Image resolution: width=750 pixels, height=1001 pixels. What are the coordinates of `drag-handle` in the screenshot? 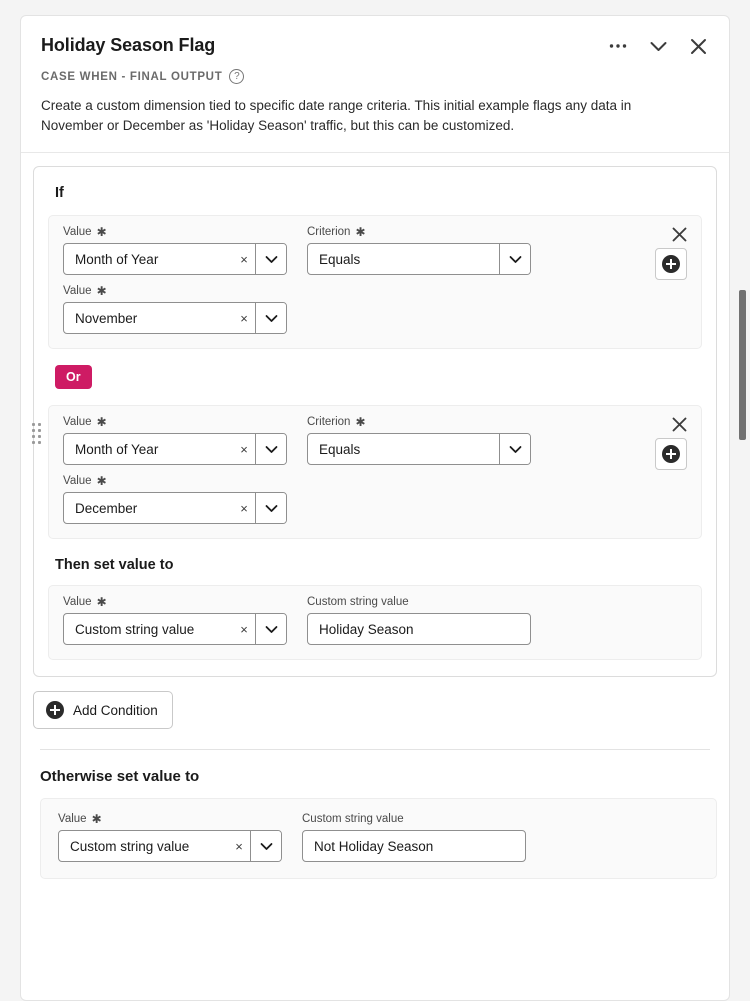 It's located at (36, 434).